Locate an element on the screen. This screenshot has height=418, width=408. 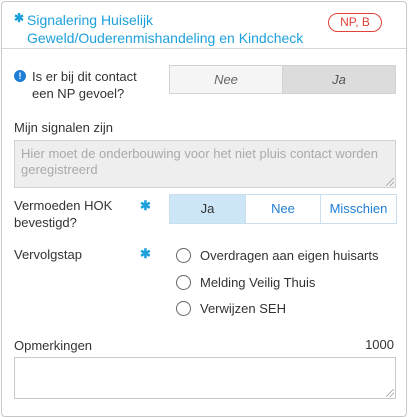
radio-label: Verwijzen SEH is located at coordinates (243, 308).